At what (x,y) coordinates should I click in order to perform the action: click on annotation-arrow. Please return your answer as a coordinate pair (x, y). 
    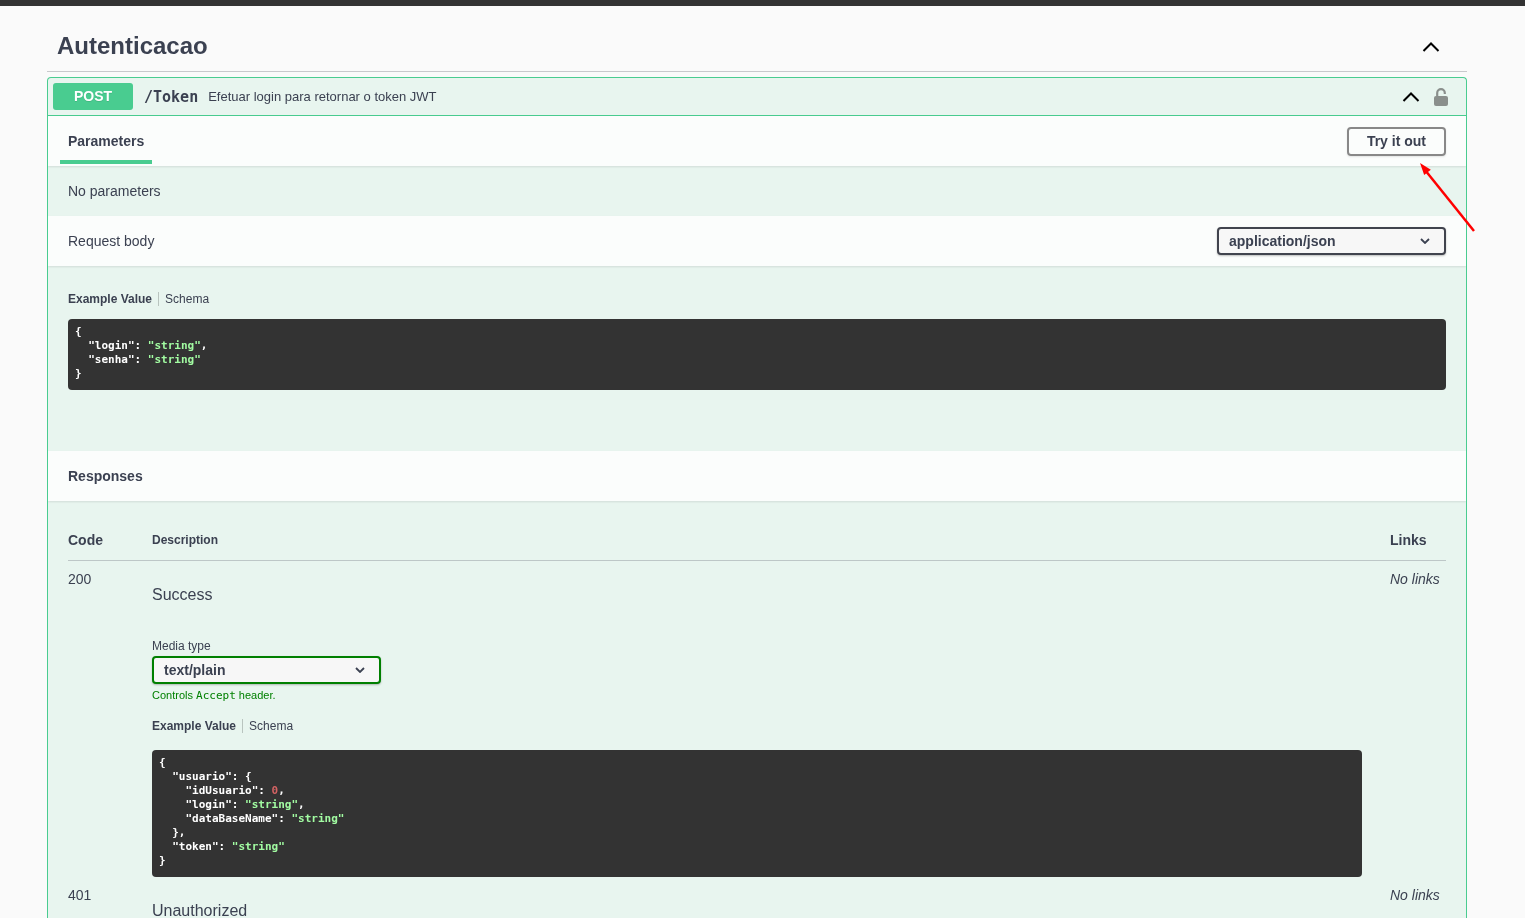
    Looking at the image, I should click on (1447, 197).